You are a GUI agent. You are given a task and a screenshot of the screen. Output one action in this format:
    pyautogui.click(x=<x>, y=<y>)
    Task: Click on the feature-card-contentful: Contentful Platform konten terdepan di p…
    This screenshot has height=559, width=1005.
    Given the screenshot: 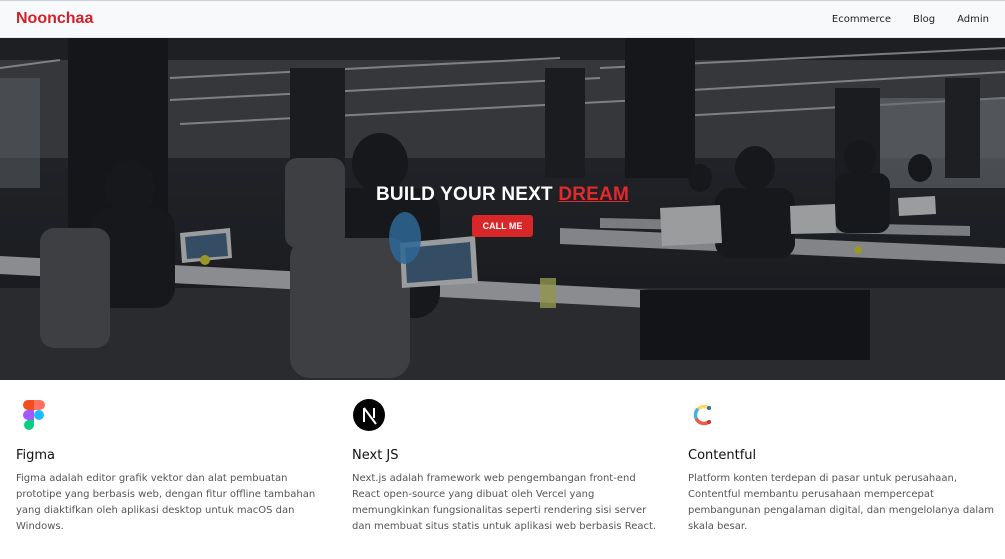 What is the action you would take?
    pyautogui.click(x=845, y=466)
    